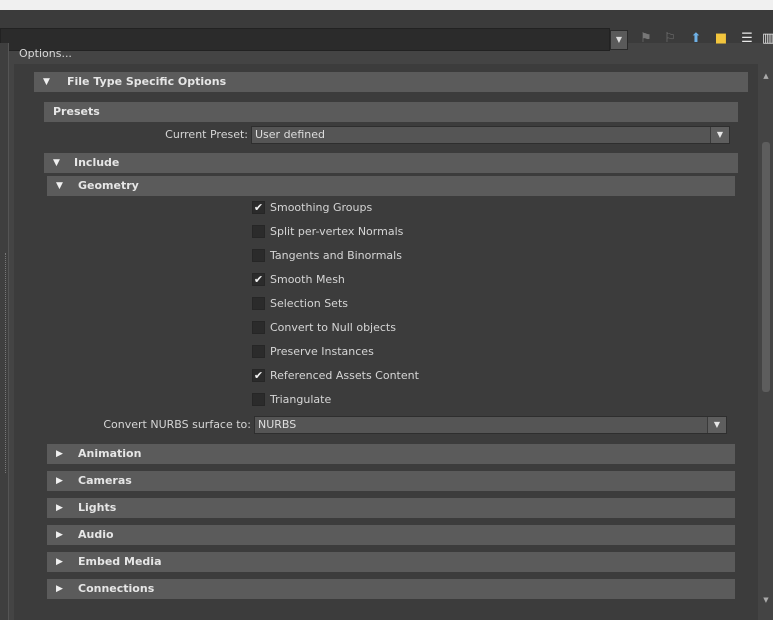 Image resolution: width=773 pixels, height=620 pixels. What do you see at coordinates (391, 82) in the screenshot?
I see `file-type-specific-options-header: ▼ File Type Specific Options` at bounding box center [391, 82].